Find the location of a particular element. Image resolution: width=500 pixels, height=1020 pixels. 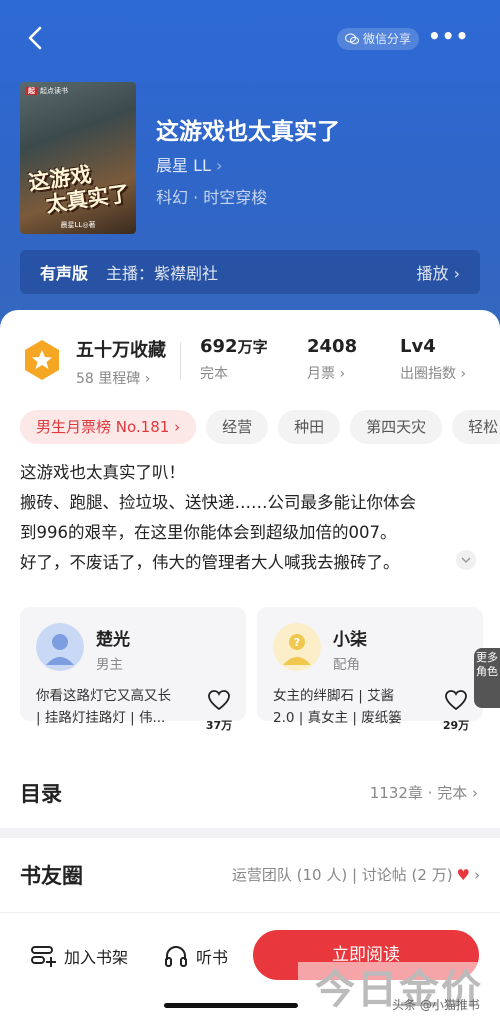

divider is located at coordinates (180, 361).